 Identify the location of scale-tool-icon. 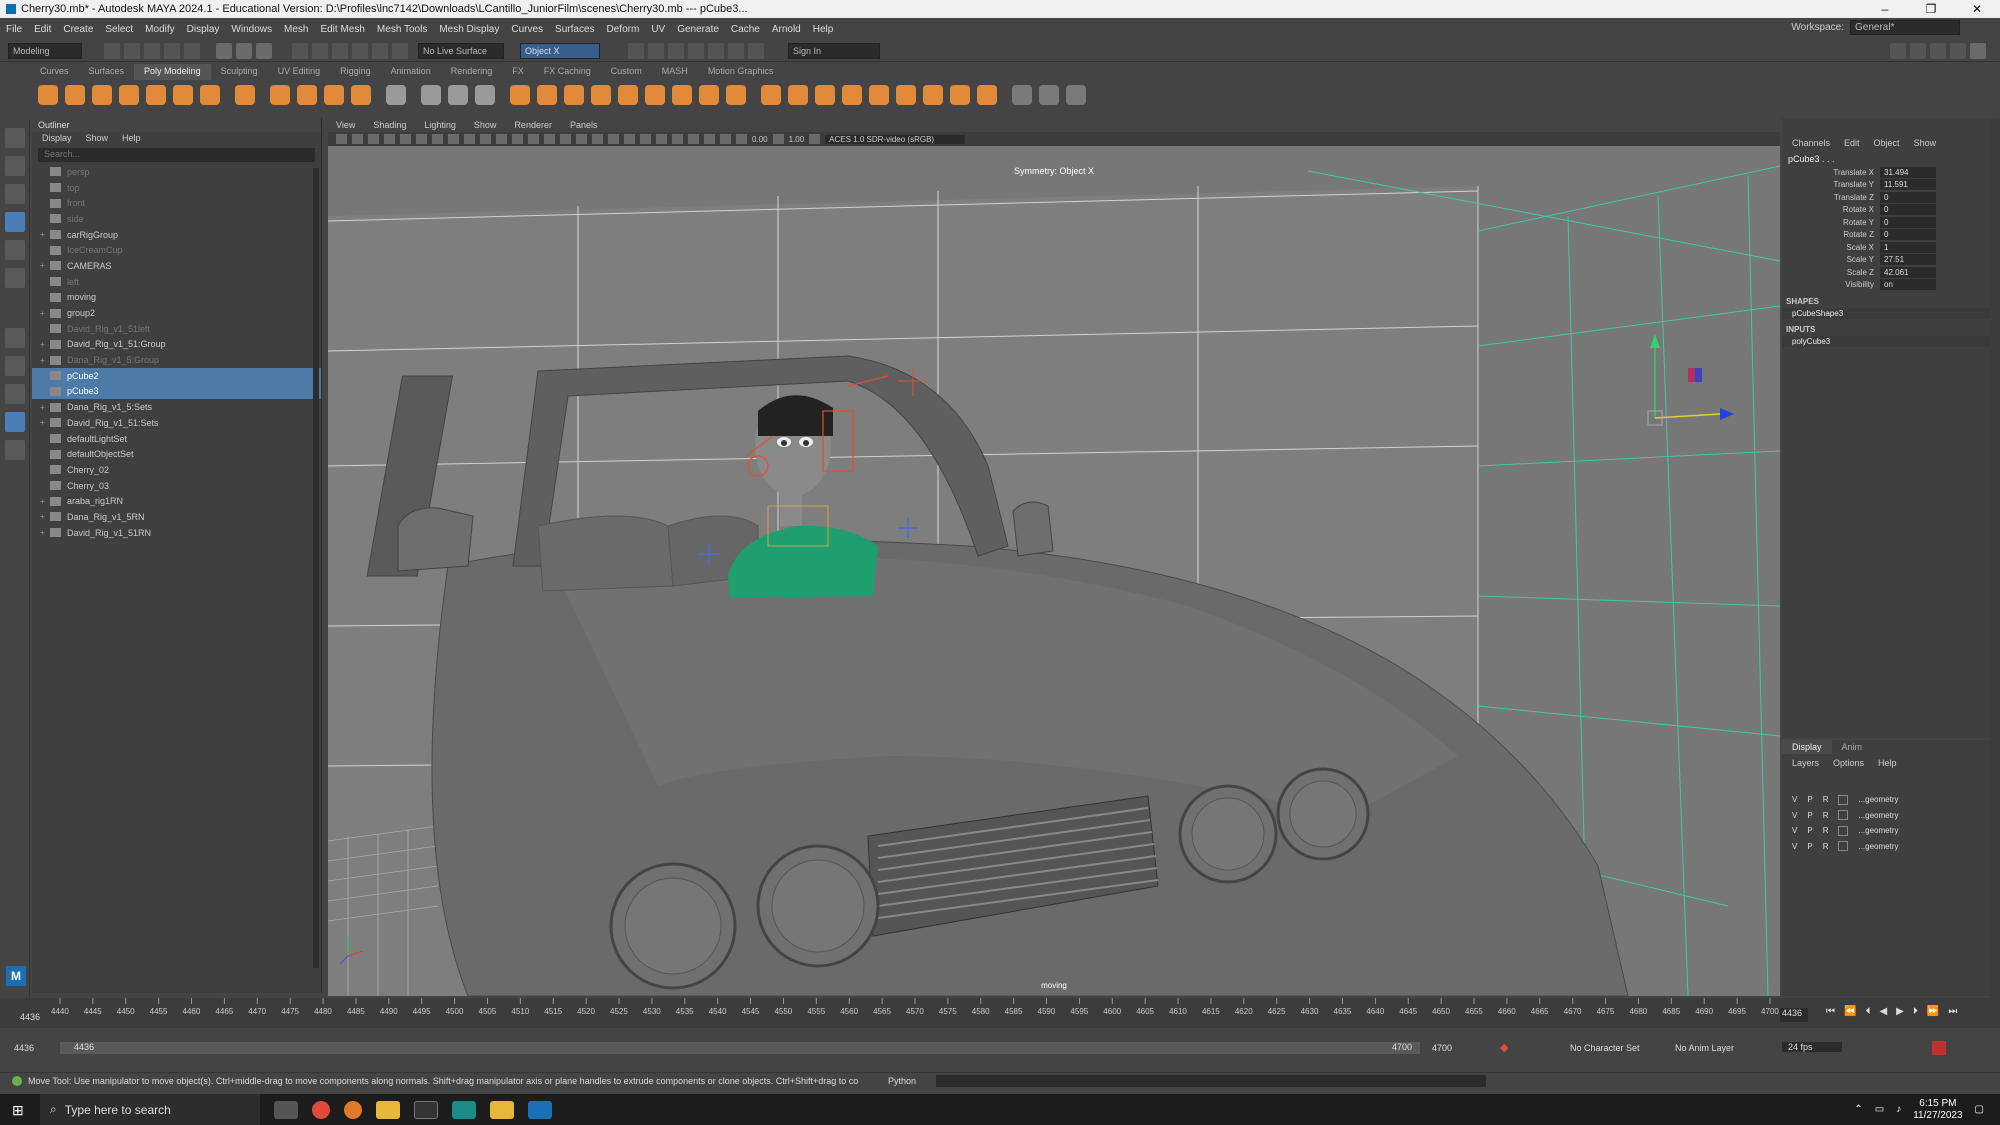
(15, 278).